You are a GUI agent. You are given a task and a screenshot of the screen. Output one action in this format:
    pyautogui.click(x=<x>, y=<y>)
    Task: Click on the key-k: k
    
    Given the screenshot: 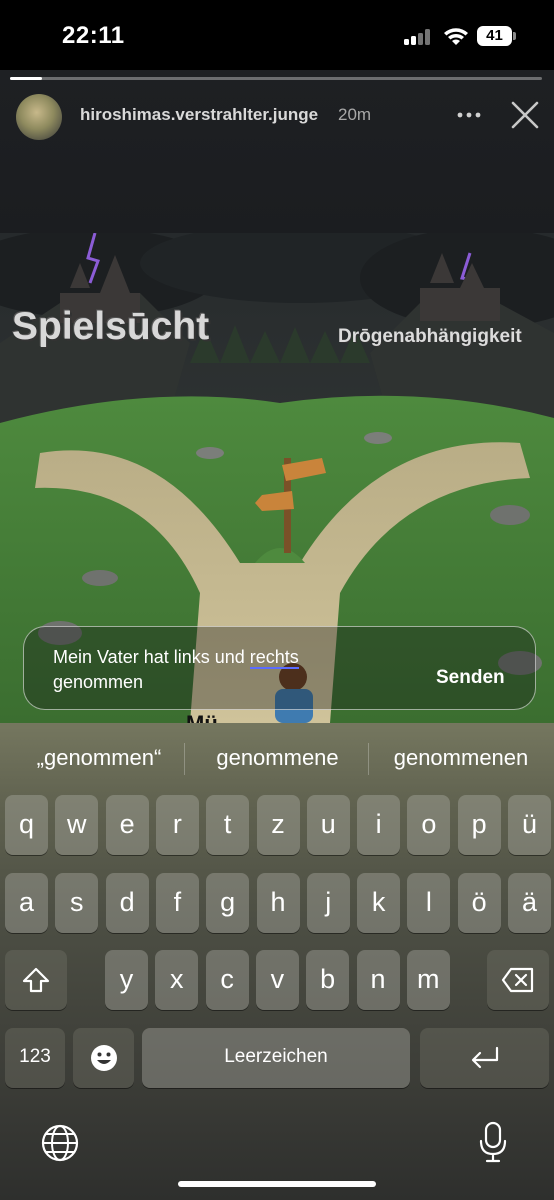 What is the action you would take?
    pyautogui.click(x=379, y=903)
    